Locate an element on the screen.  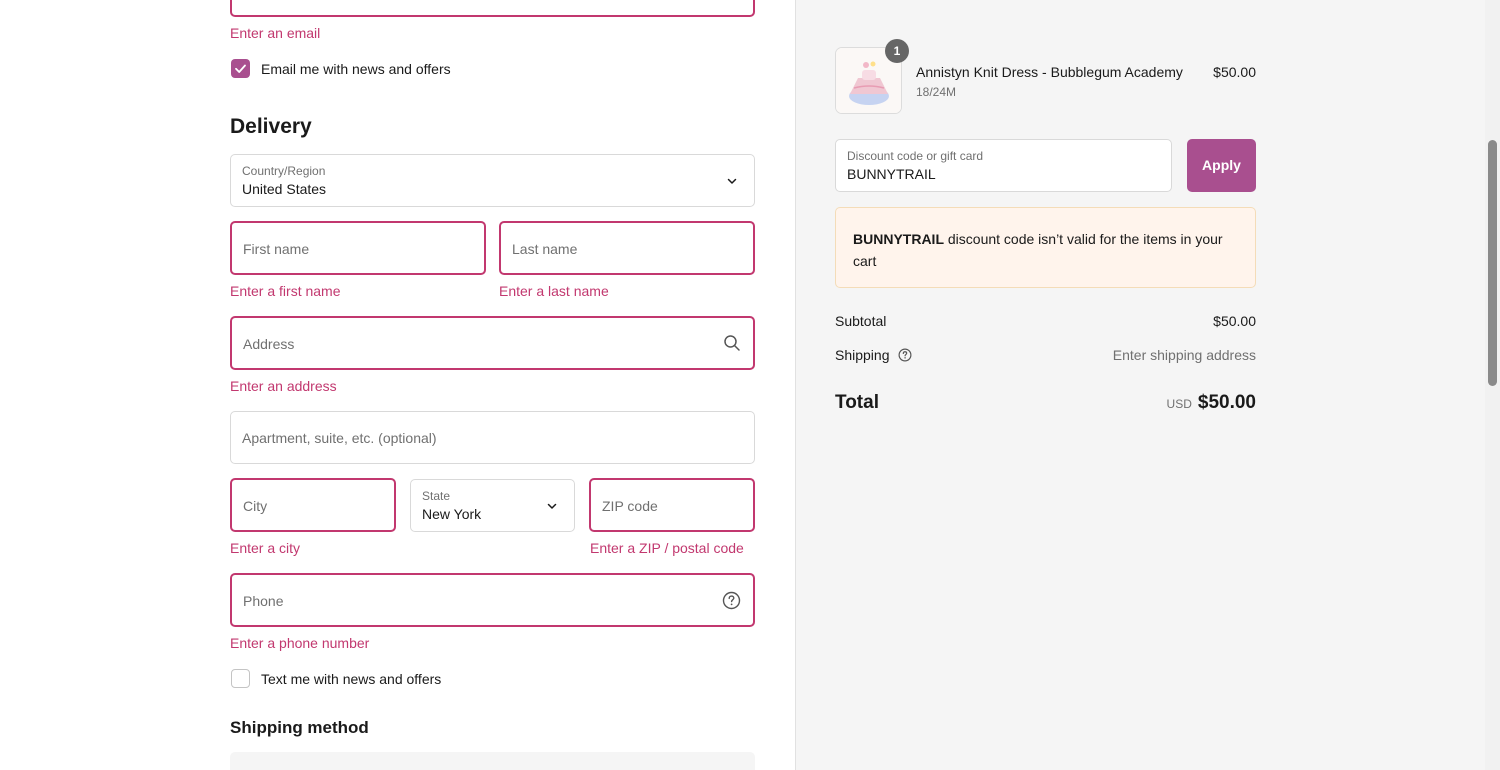
zip-error: Enter a ZIP / postal code is located at coordinates (667, 548).